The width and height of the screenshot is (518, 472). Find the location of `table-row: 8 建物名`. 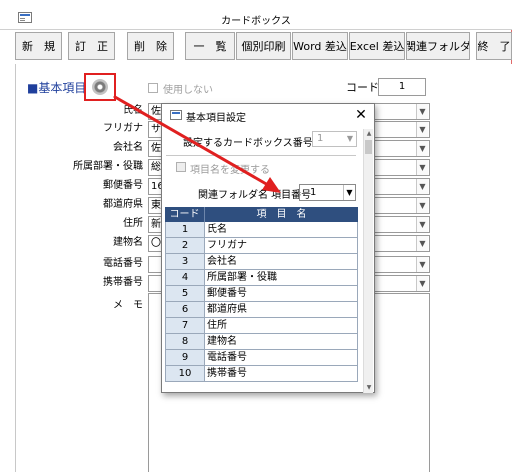

table-row: 8 建物名 is located at coordinates (261, 342).